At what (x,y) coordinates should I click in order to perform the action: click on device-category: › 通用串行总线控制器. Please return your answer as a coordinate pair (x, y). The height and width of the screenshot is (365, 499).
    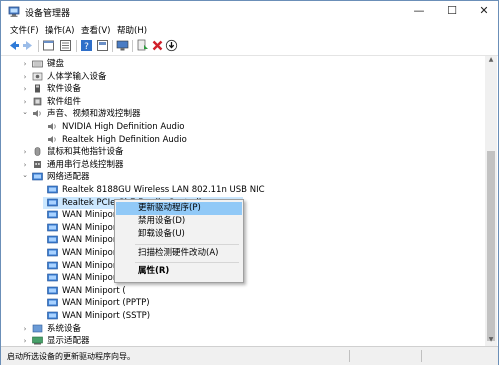
    Looking at the image, I should click on (243, 165).